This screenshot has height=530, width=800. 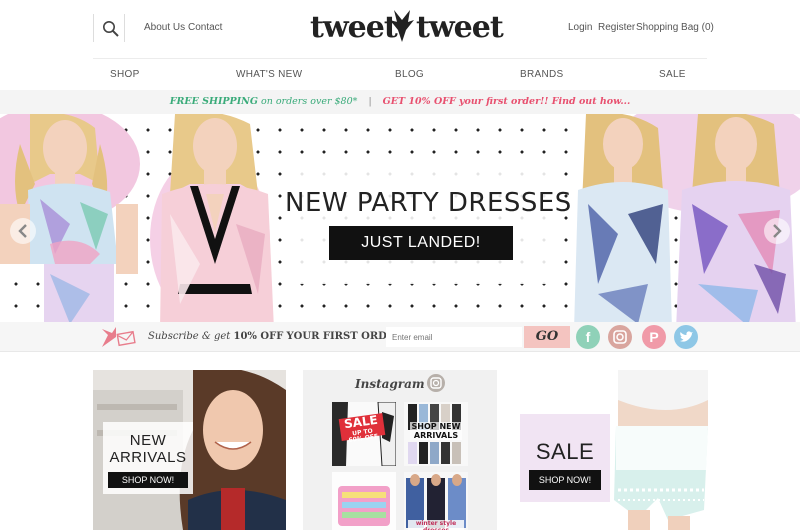 I want to click on facebook-icon: f, so click(x=588, y=337).